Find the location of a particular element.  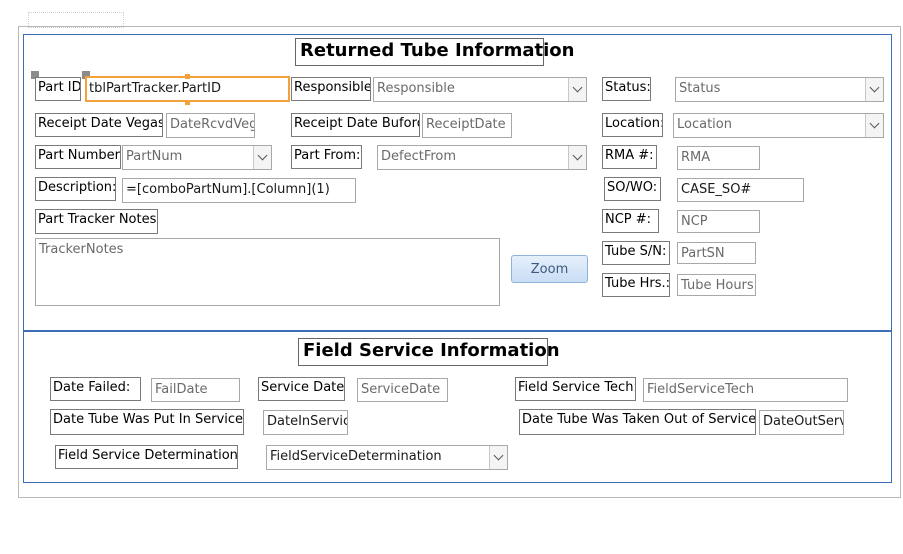

rma-label: RMA #: is located at coordinates (629, 157).